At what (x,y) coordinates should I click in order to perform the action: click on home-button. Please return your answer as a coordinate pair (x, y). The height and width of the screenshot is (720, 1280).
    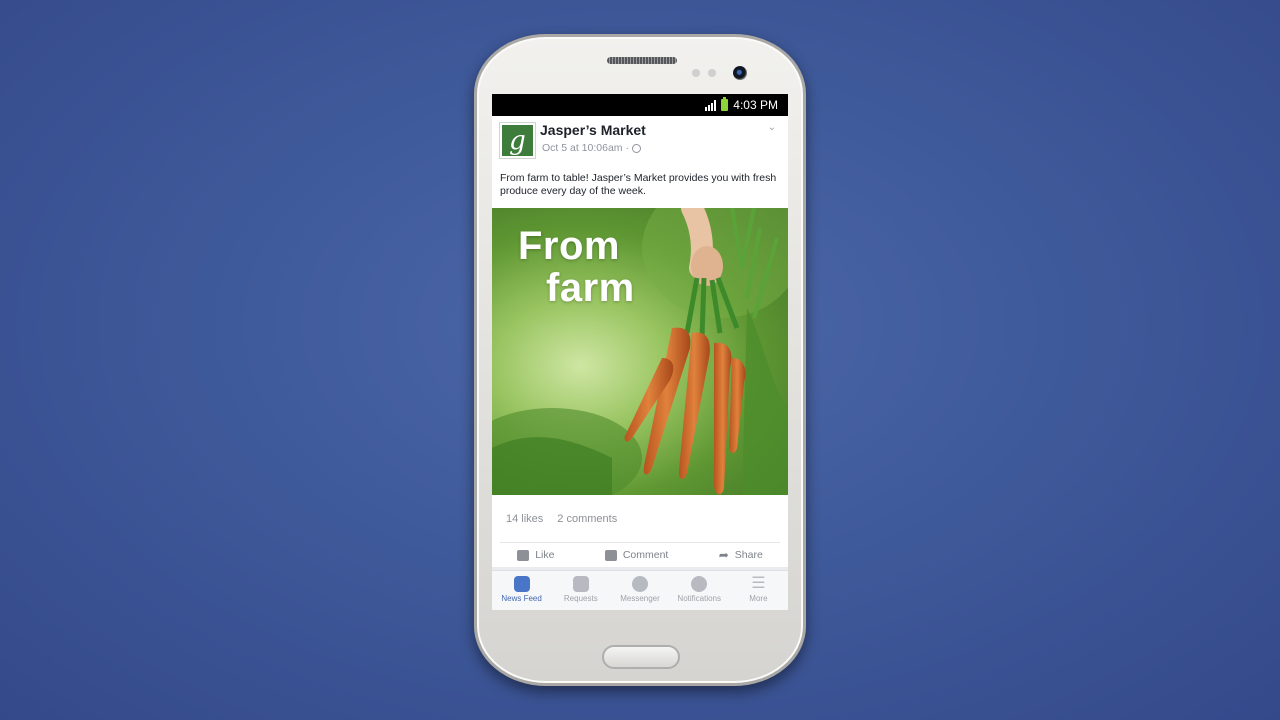
    Looking at the image, I should click on (641, 657).